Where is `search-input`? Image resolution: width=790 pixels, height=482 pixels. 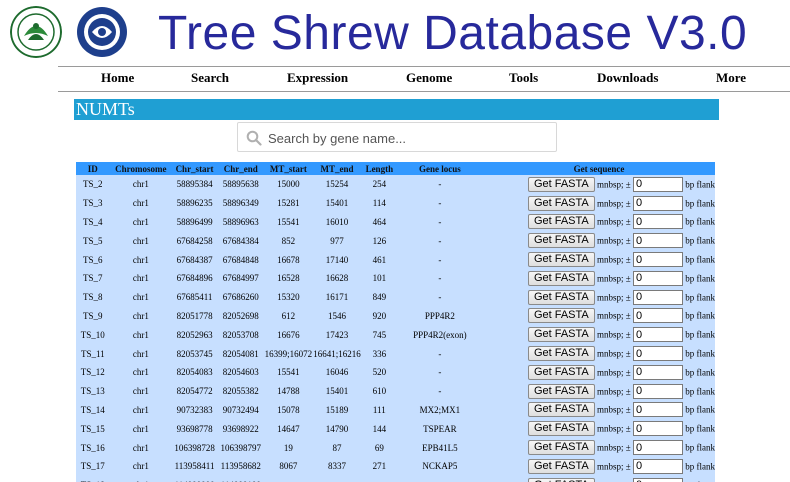
search-input is located at coordinates (410, 138).